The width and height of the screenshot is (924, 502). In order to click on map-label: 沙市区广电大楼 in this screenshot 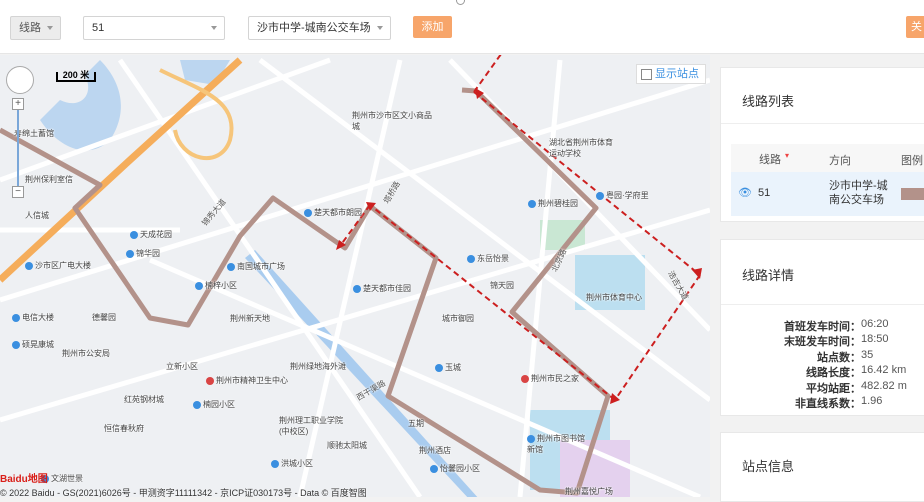, I will do `click(58, 265)`.